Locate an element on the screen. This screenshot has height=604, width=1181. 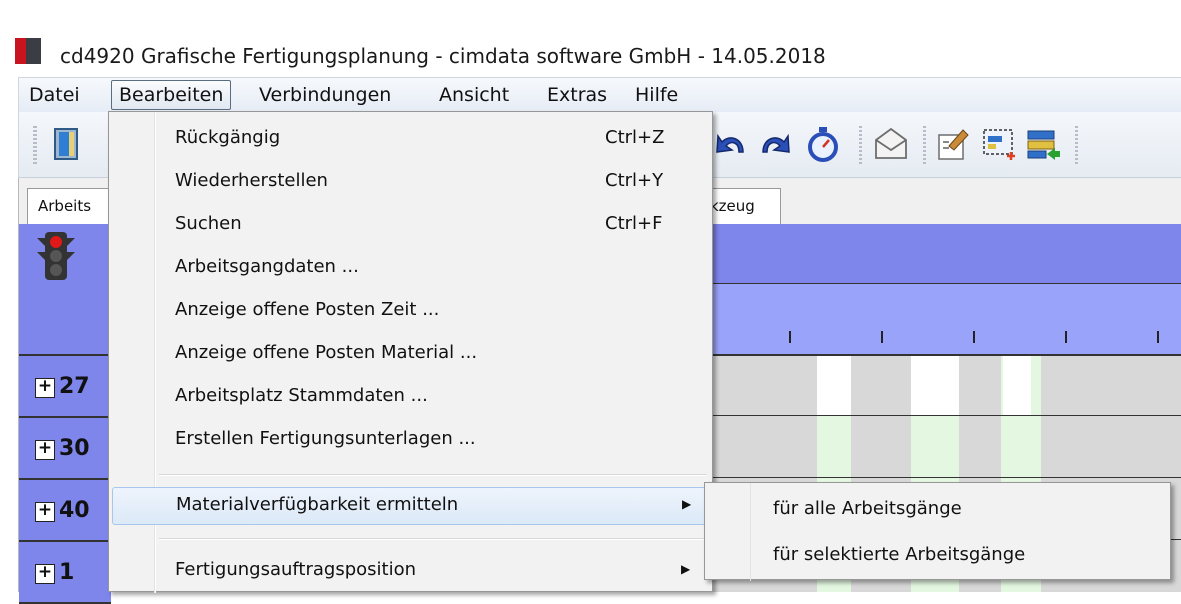
shortcut-label: Ctrl+Z is located at coordinates (635, 137).